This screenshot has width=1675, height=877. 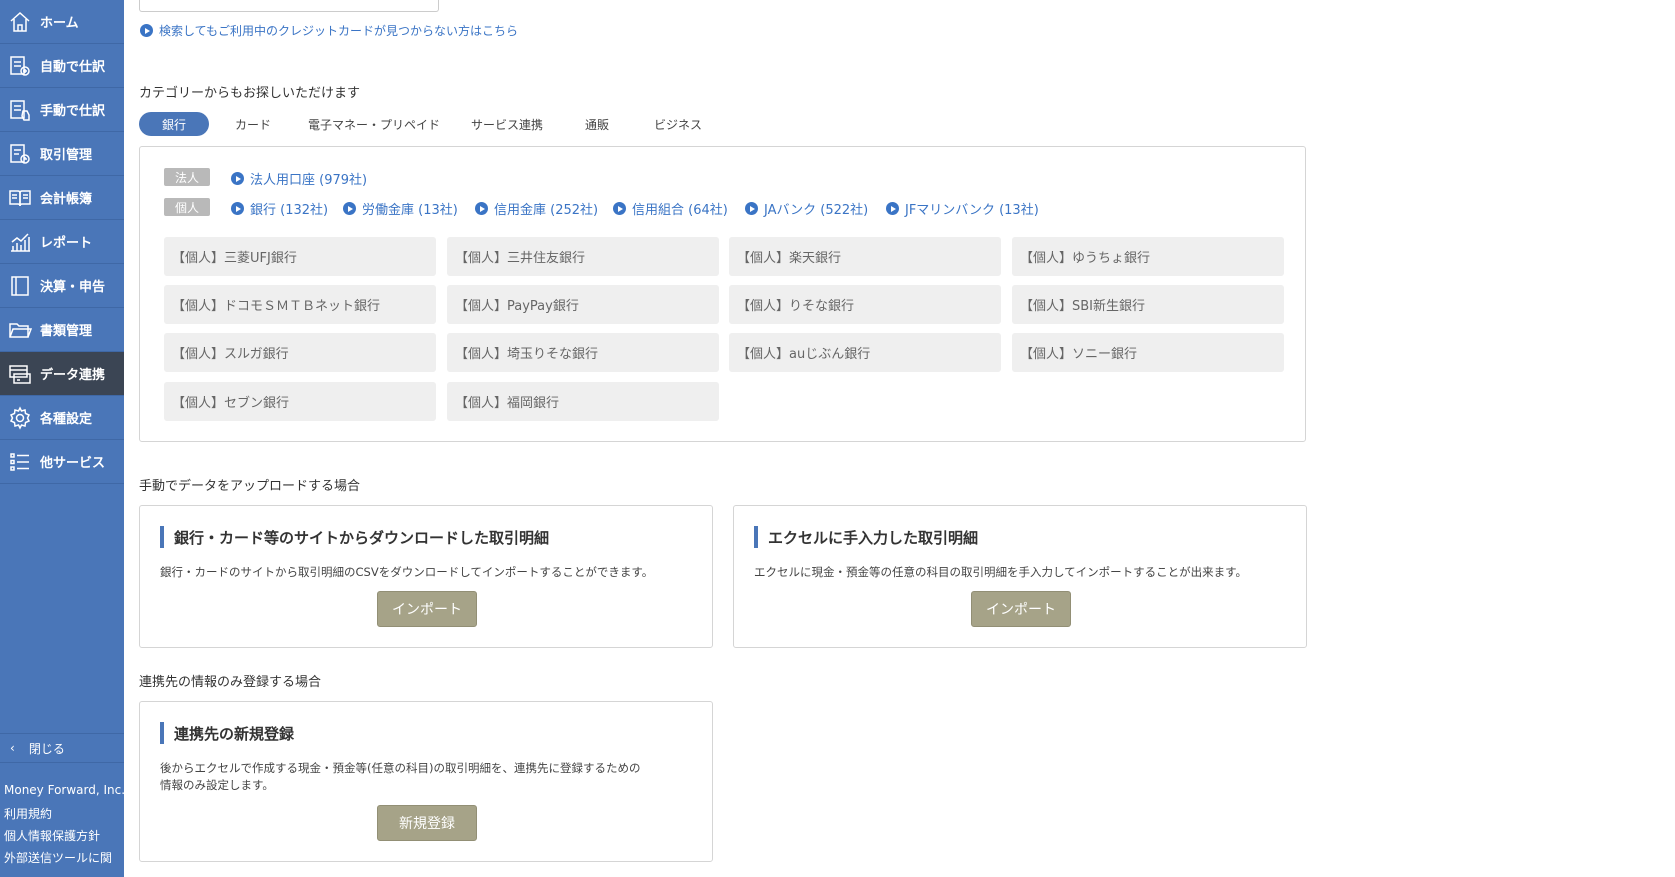 What do you see at coordinates (73, 67) in the screenshot?
I see `sidebar-item-label: 自動で仕訳` at bounding box center [73, 67].